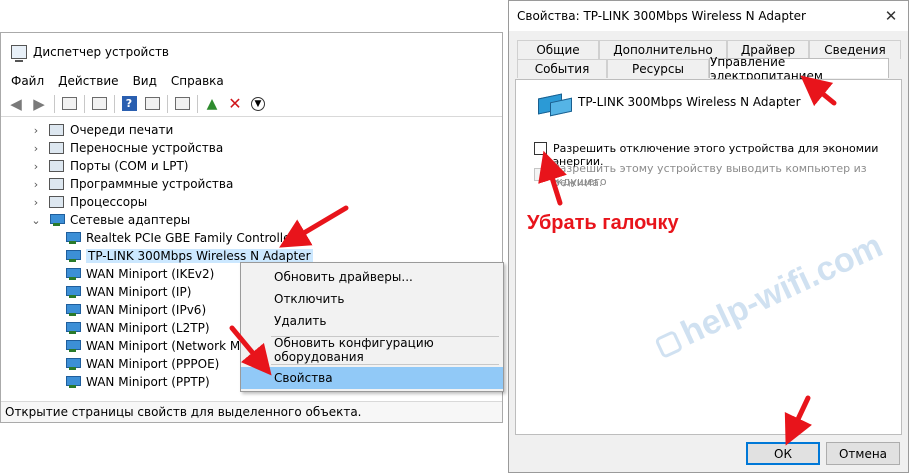 Image resolution: width=909 pixels, height=473 pixels. What do you see at coordinates (130, 220) in the screenshot?
I see `tree-item-label: Сетевые адаптеры` at bounding box center [130, 220].